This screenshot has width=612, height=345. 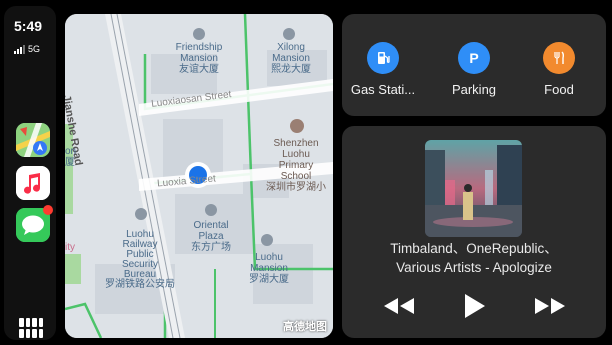 What do you see at coordinates (71, 157) in the screenshot?
I see `poi-left-partial: on 厦` at bounding box center [71, 157].